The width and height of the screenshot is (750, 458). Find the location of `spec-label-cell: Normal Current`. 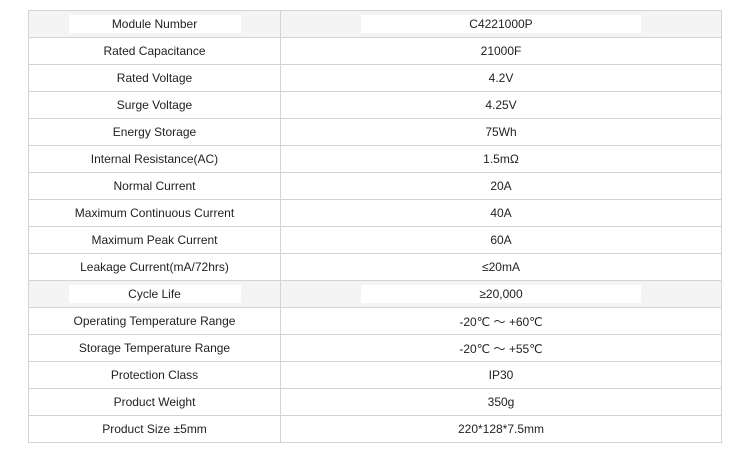

spec-label-cell: Normal Current is located at coordinates (154, 186).